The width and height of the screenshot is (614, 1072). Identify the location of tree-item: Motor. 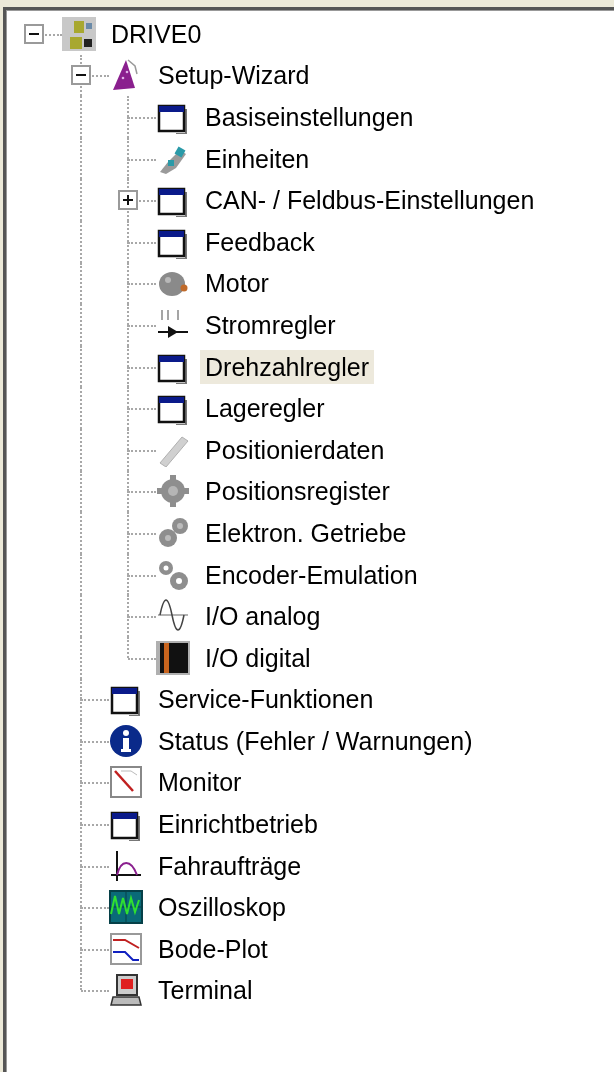
(237, 283).